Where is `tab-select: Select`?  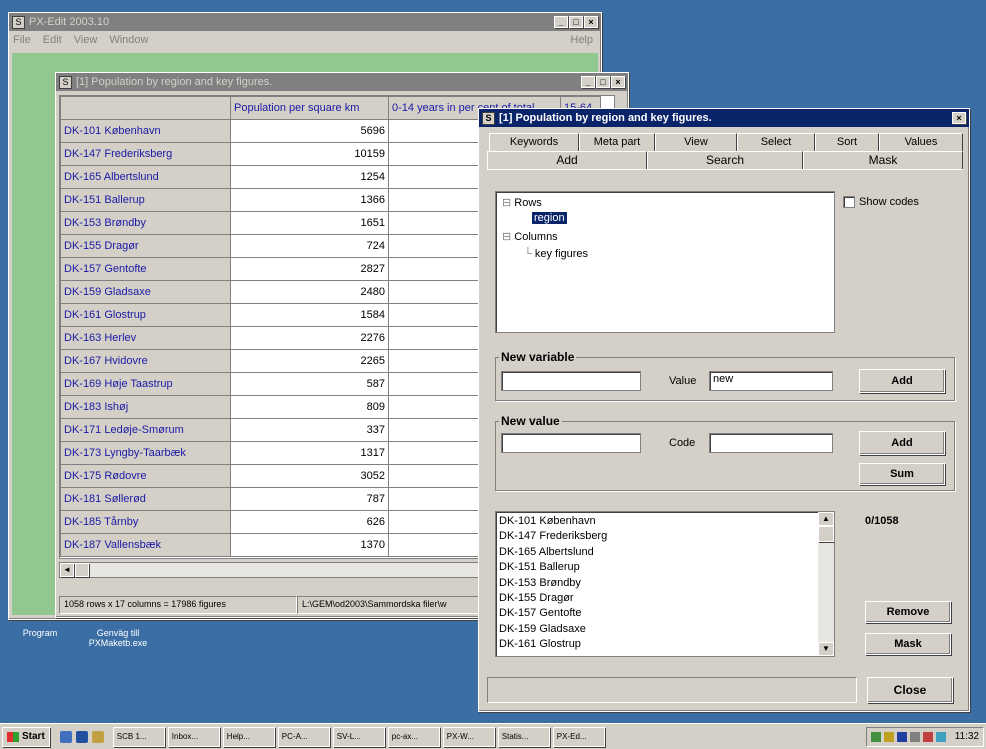
tab-select: Select is located at coordinates (776, 142).